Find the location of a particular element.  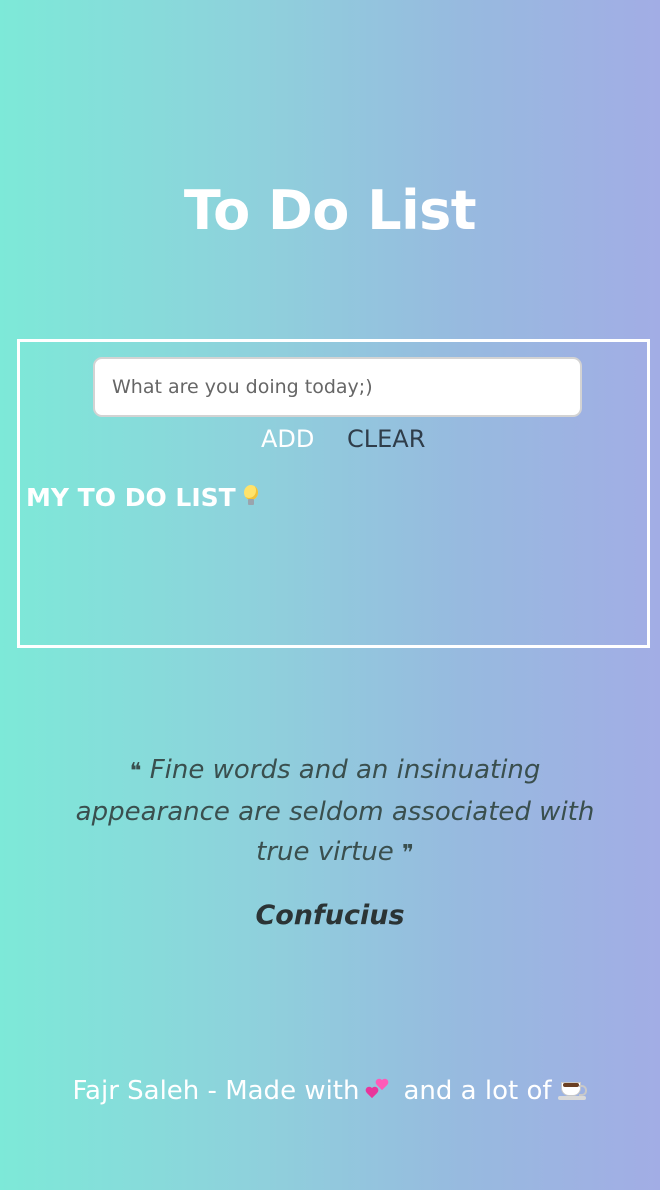

add-button: ADD is located at coordinates (287, 439).